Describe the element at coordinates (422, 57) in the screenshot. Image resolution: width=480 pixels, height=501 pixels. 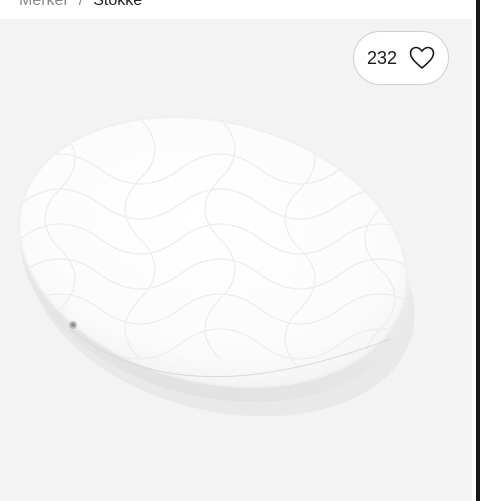
I see `heart-outline-icon` at that location.